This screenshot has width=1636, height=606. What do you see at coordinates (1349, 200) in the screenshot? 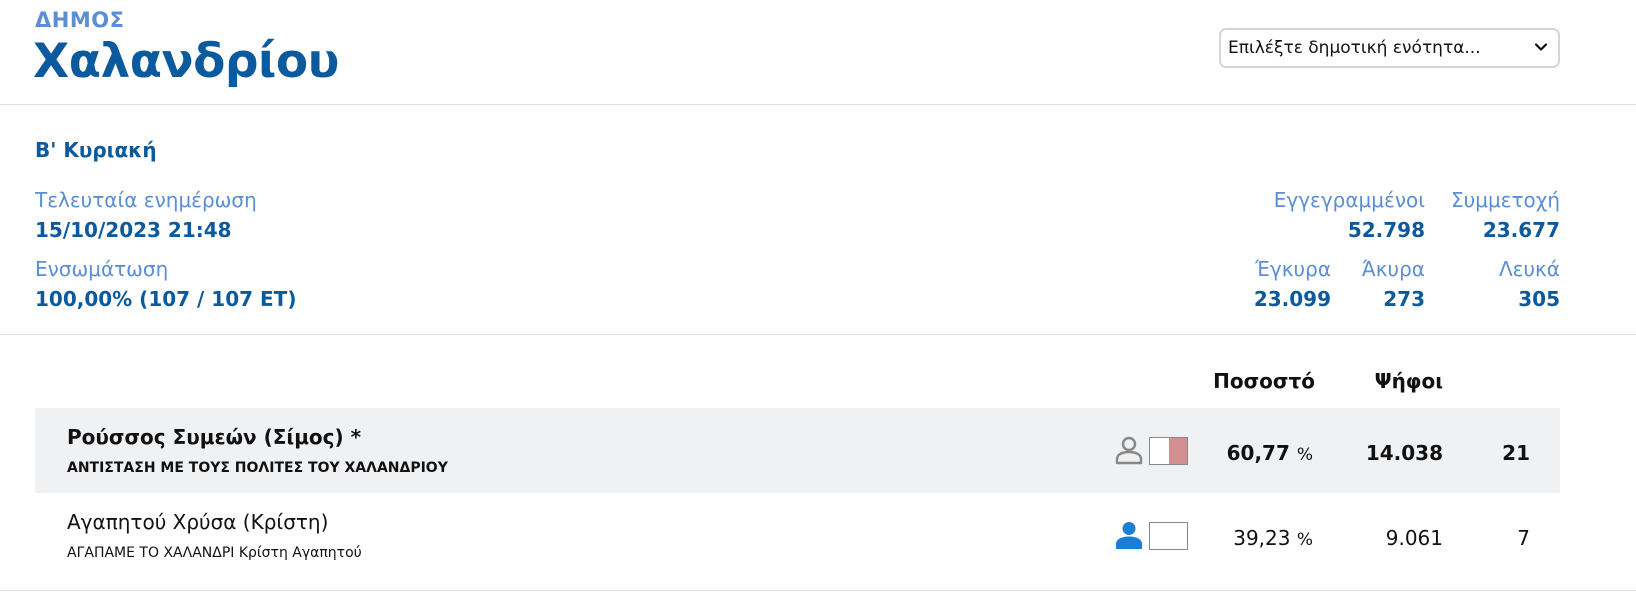
I see `registered-label: Εγγεγραμμένοι` at bounding box center [1349, 200].